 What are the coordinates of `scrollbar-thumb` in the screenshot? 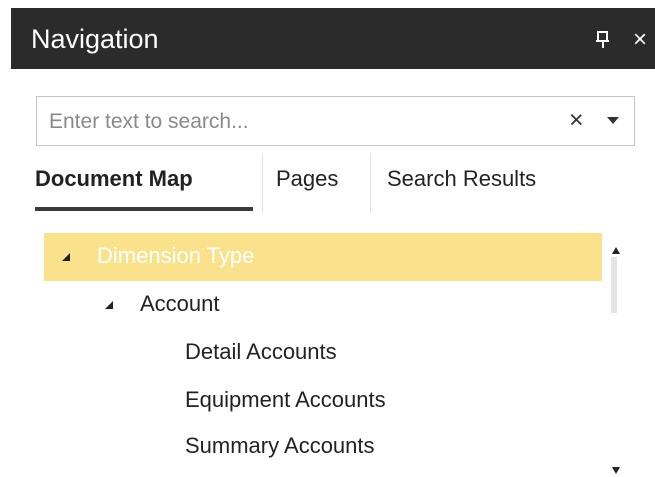 It's located at (614, 285).